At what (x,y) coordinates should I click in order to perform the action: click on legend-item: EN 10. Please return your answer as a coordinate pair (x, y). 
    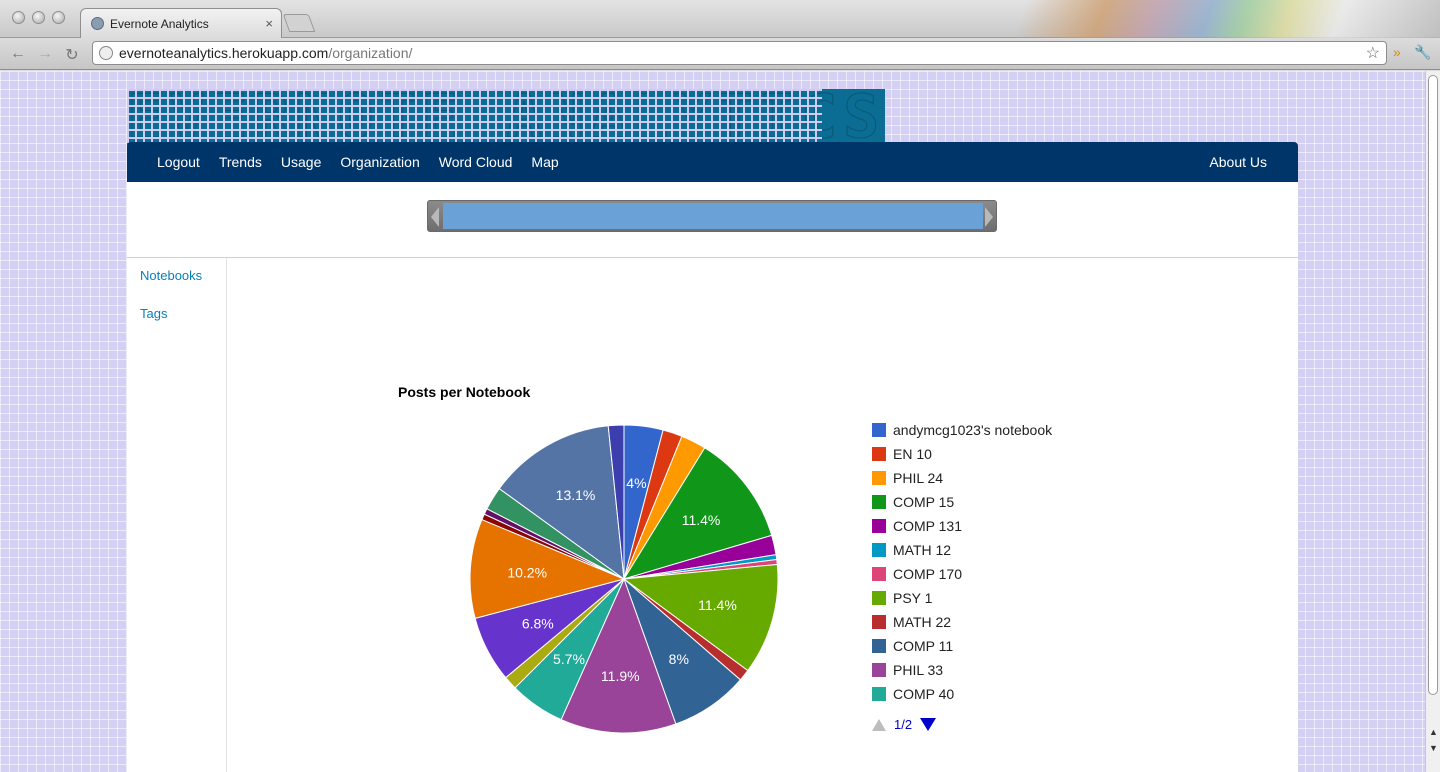
    Looking at the image, I should click on (902, 454).